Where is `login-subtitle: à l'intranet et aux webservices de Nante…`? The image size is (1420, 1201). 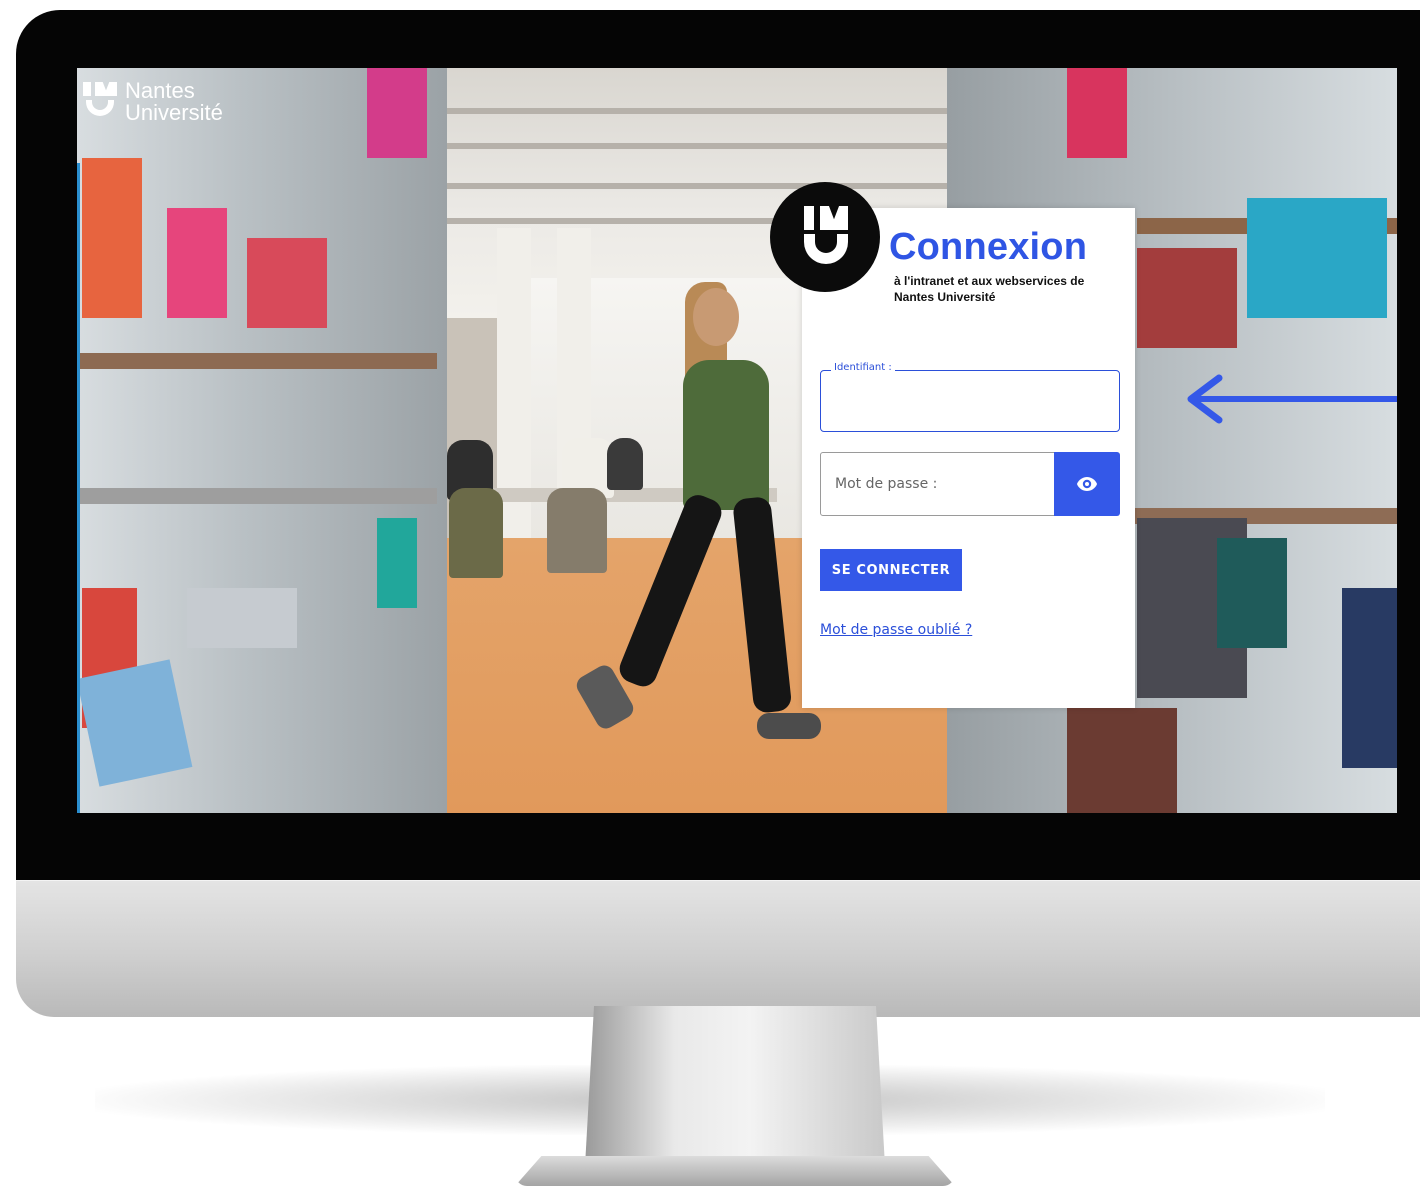 login-subtitle: à l'intranet et aux webservices de Nante… is located at coordinates (989, 289).